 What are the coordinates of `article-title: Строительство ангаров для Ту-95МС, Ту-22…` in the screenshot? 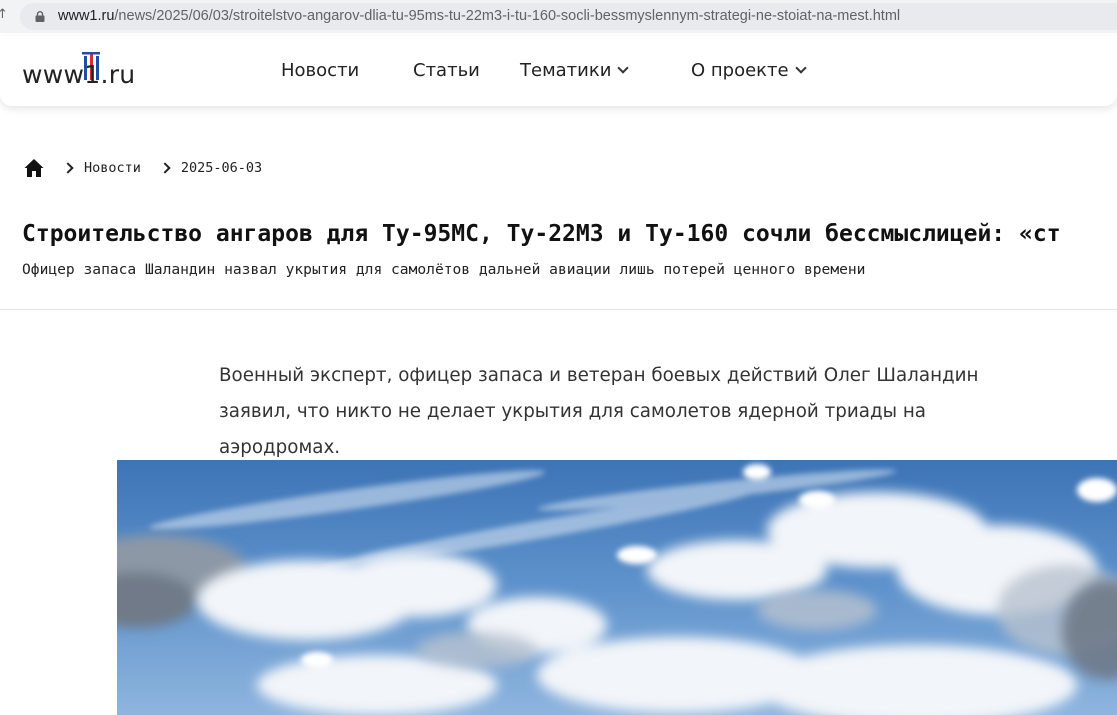 It's located at (541, 234).